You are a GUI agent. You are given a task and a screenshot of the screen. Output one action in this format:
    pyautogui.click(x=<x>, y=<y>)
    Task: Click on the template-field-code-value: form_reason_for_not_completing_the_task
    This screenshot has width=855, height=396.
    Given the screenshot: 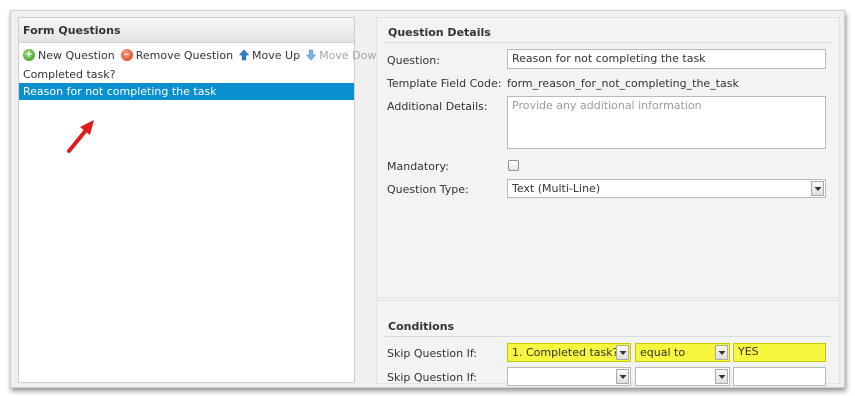 What is the action you would take?
    pyautogui.click(x=623, y=83)
    